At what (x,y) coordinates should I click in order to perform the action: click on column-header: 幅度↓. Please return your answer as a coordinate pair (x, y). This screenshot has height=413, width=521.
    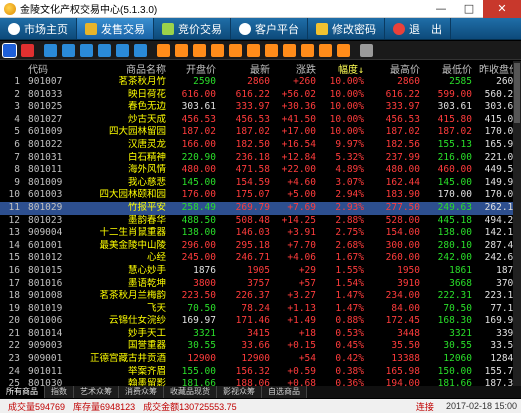
    Looking at the image, I should click on (342, 68).